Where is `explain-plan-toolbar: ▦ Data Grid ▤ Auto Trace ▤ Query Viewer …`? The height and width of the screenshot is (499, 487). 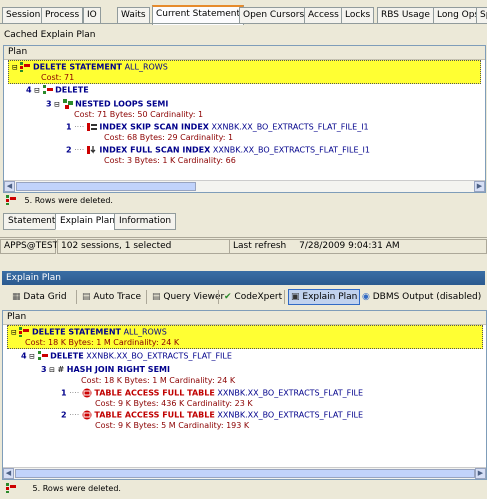
explain-plan-toolbar: ▦ Data Grid ▤ Auto Trace ▤ Query Viewer … is located at coordinates (243, 297).